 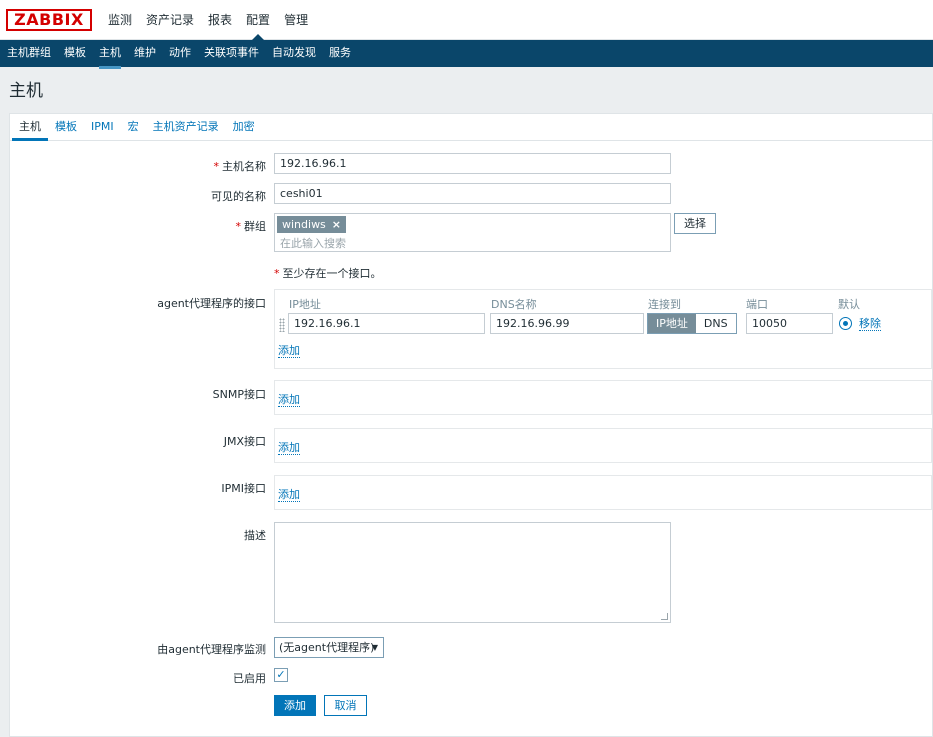 I want to click on snmp-interface-label: SNMP接口, so click(x=239, y=394).